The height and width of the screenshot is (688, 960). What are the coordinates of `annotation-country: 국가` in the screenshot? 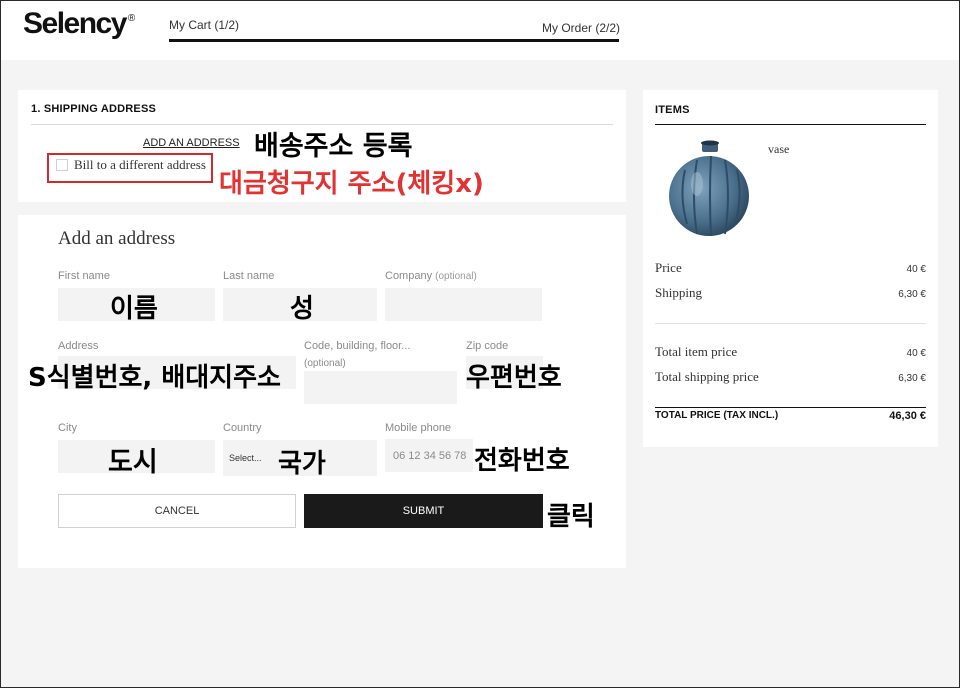 It's located at (302, 464).